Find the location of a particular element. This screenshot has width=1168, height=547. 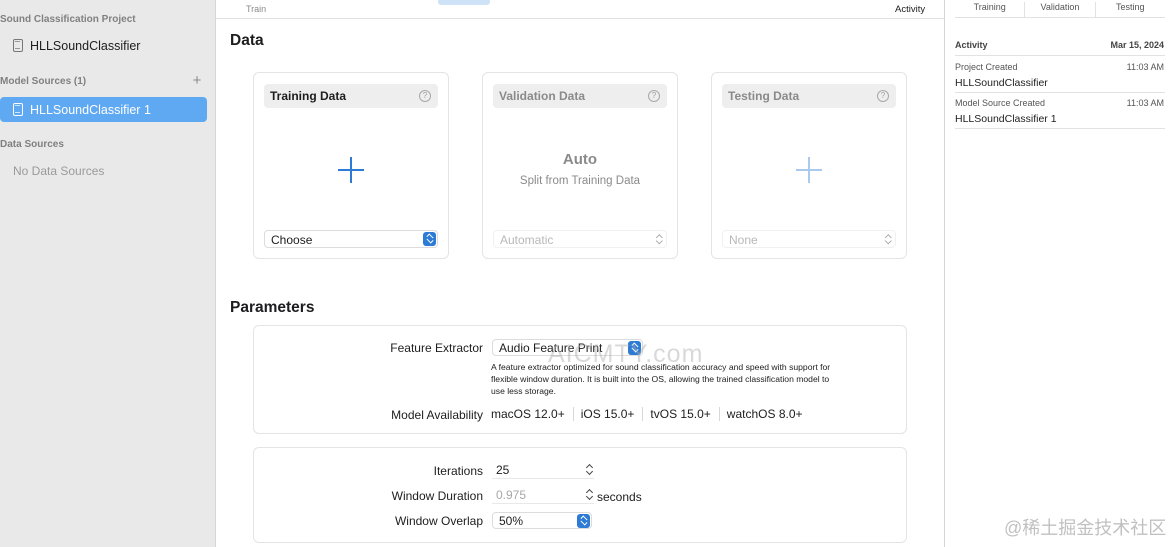

data-sources-section-header: Data Sources is located at coordinates (32, 144).